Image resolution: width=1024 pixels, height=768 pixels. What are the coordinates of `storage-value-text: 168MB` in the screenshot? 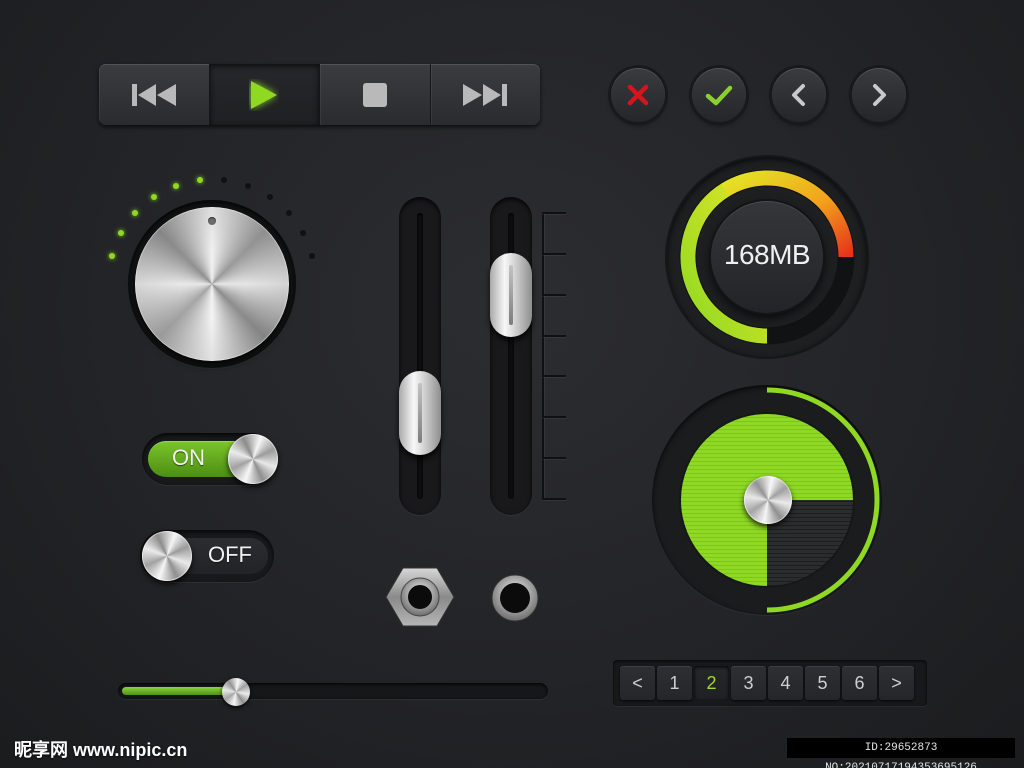 It's located at (767, 254).